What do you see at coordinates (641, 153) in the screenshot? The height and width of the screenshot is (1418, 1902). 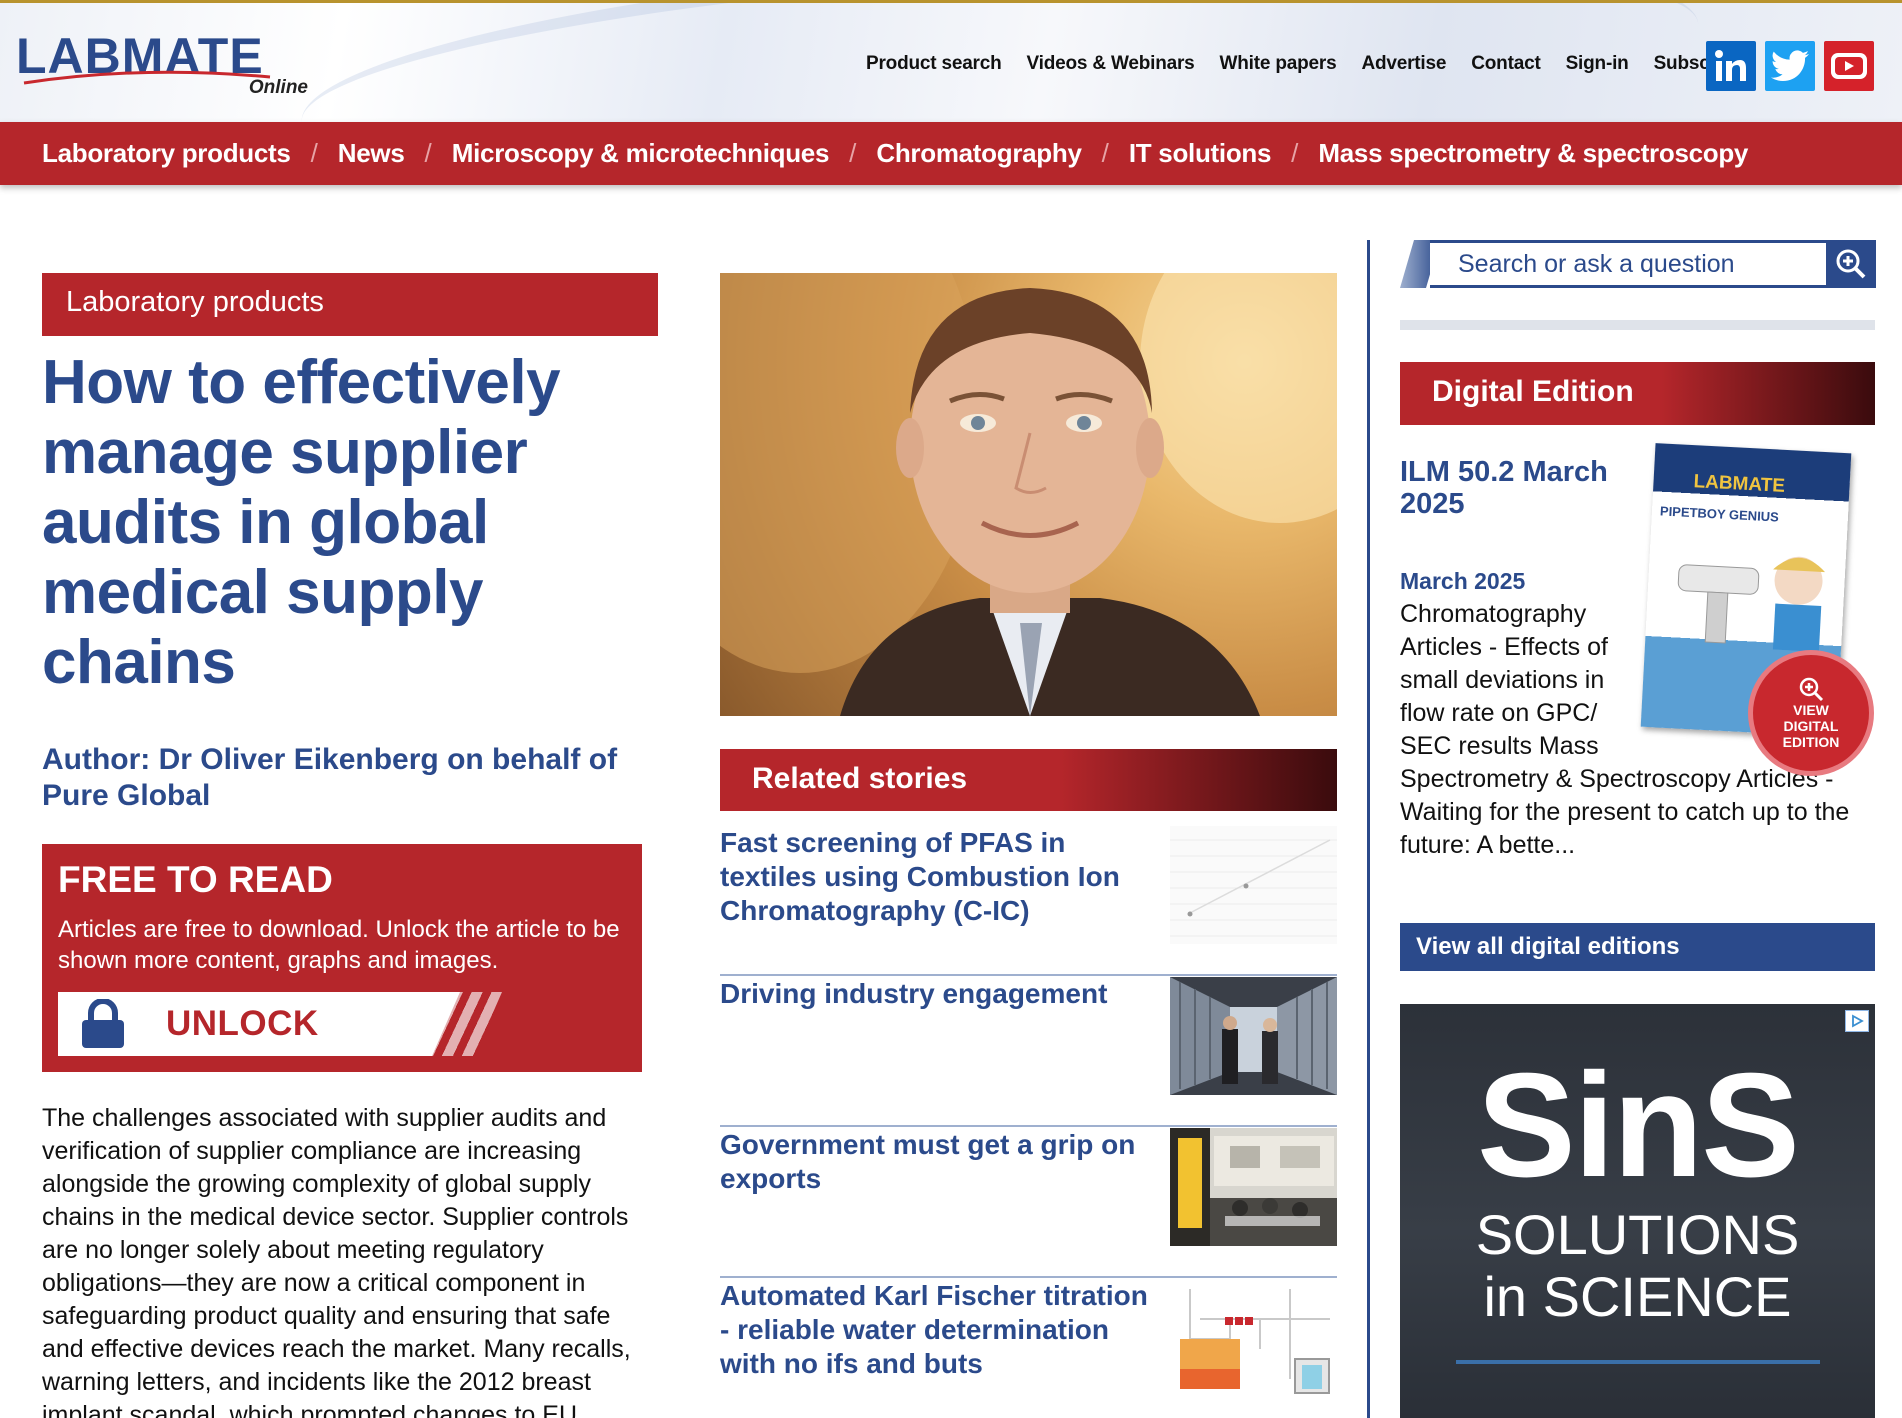 I see `cat-microscopy: Microscopy & microtechniques` at bounding box center [641, 153].